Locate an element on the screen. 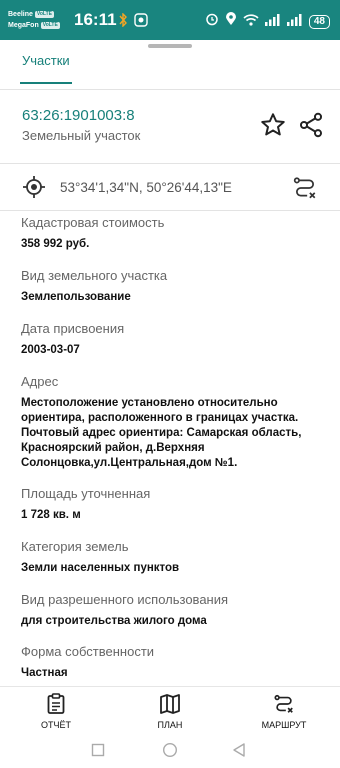 This screenshot has width=340, height=768. plan-label: ПЛАН is located at coordinates (170, 725).